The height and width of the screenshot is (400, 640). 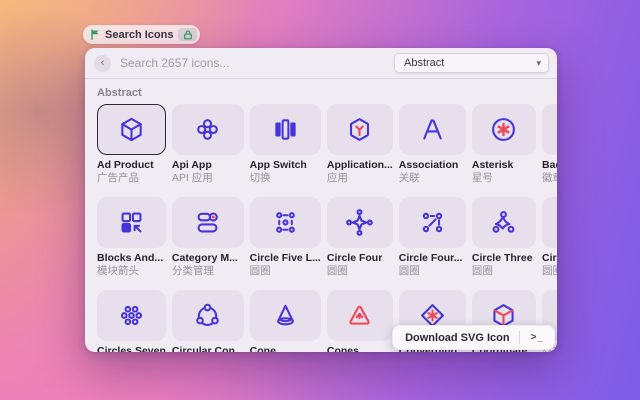 What do you see at coordinates (409, 178) in the screenshot?
I see `icon-name-zh: 关联` at bounding box center [409, 178].